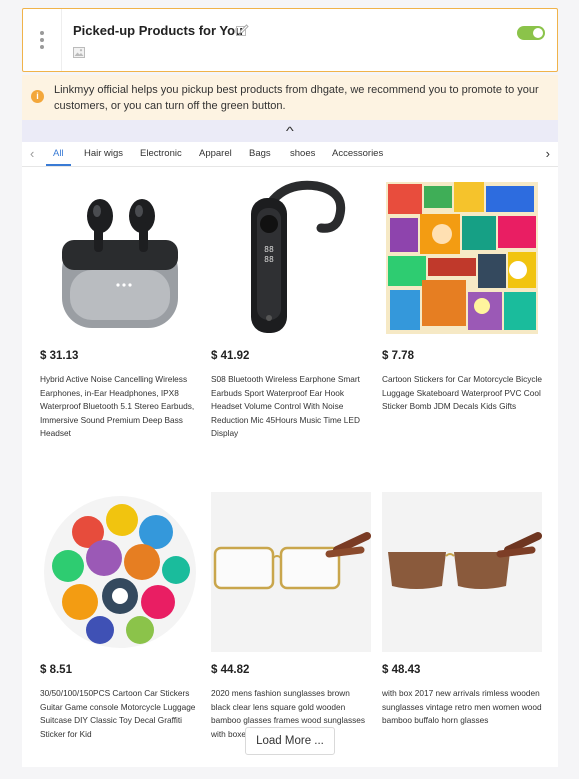 This screenshot has height=779, width=579. I want to click on product-image-brown-sunglasses, so click(462, 572).